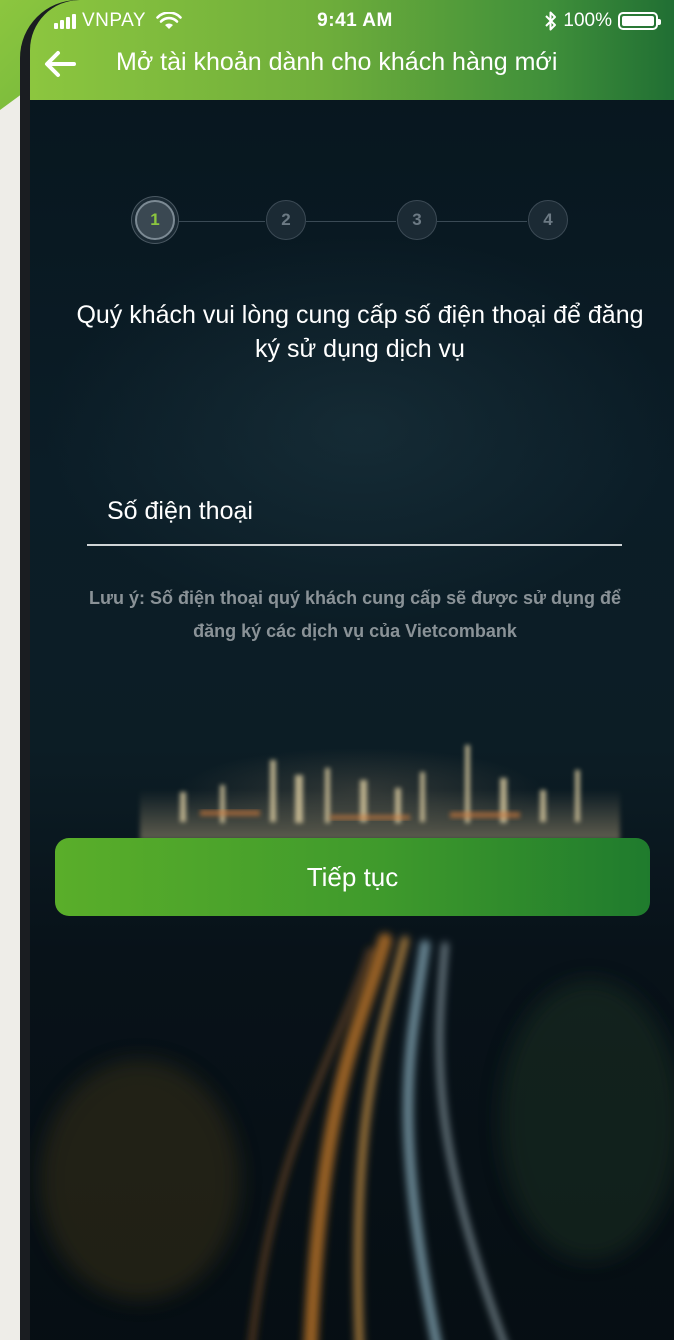 Image resolution: width=674 pixels, height=1340 pixels. What do you see at coordinates (286, 220) in the screenshot?
I see `step-2: 2` at bounding box center [286, 220].